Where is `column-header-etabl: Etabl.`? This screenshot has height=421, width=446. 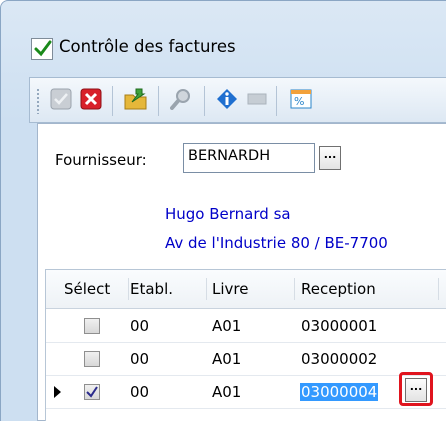
column-header-etabl: Etabl. is located at coordinates (151, 289).